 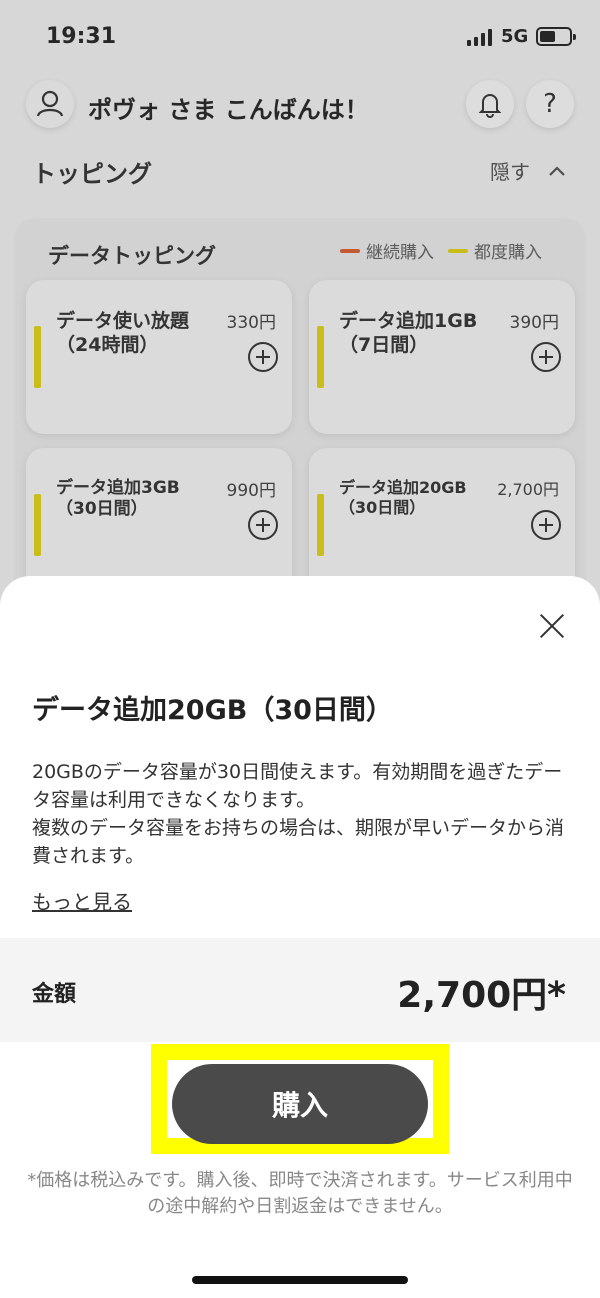 I want to click on price-label: 金額, so click(x=54, y=994).